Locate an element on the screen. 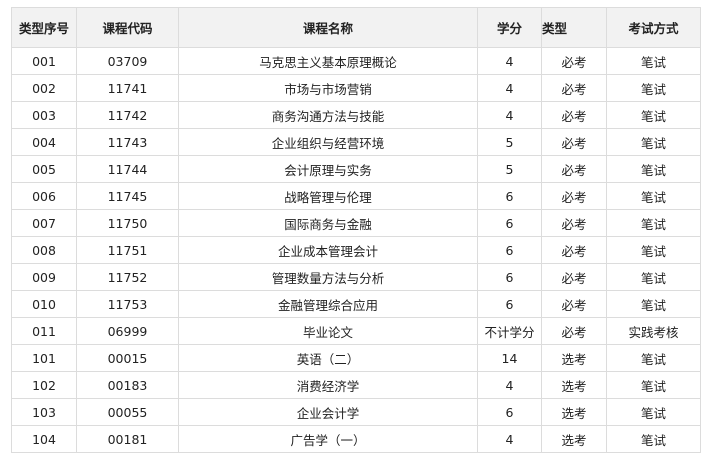  table-row: 003 11742 商务沟通方法与技能 4 必考 笔试 is located at coordinates (356, 115).